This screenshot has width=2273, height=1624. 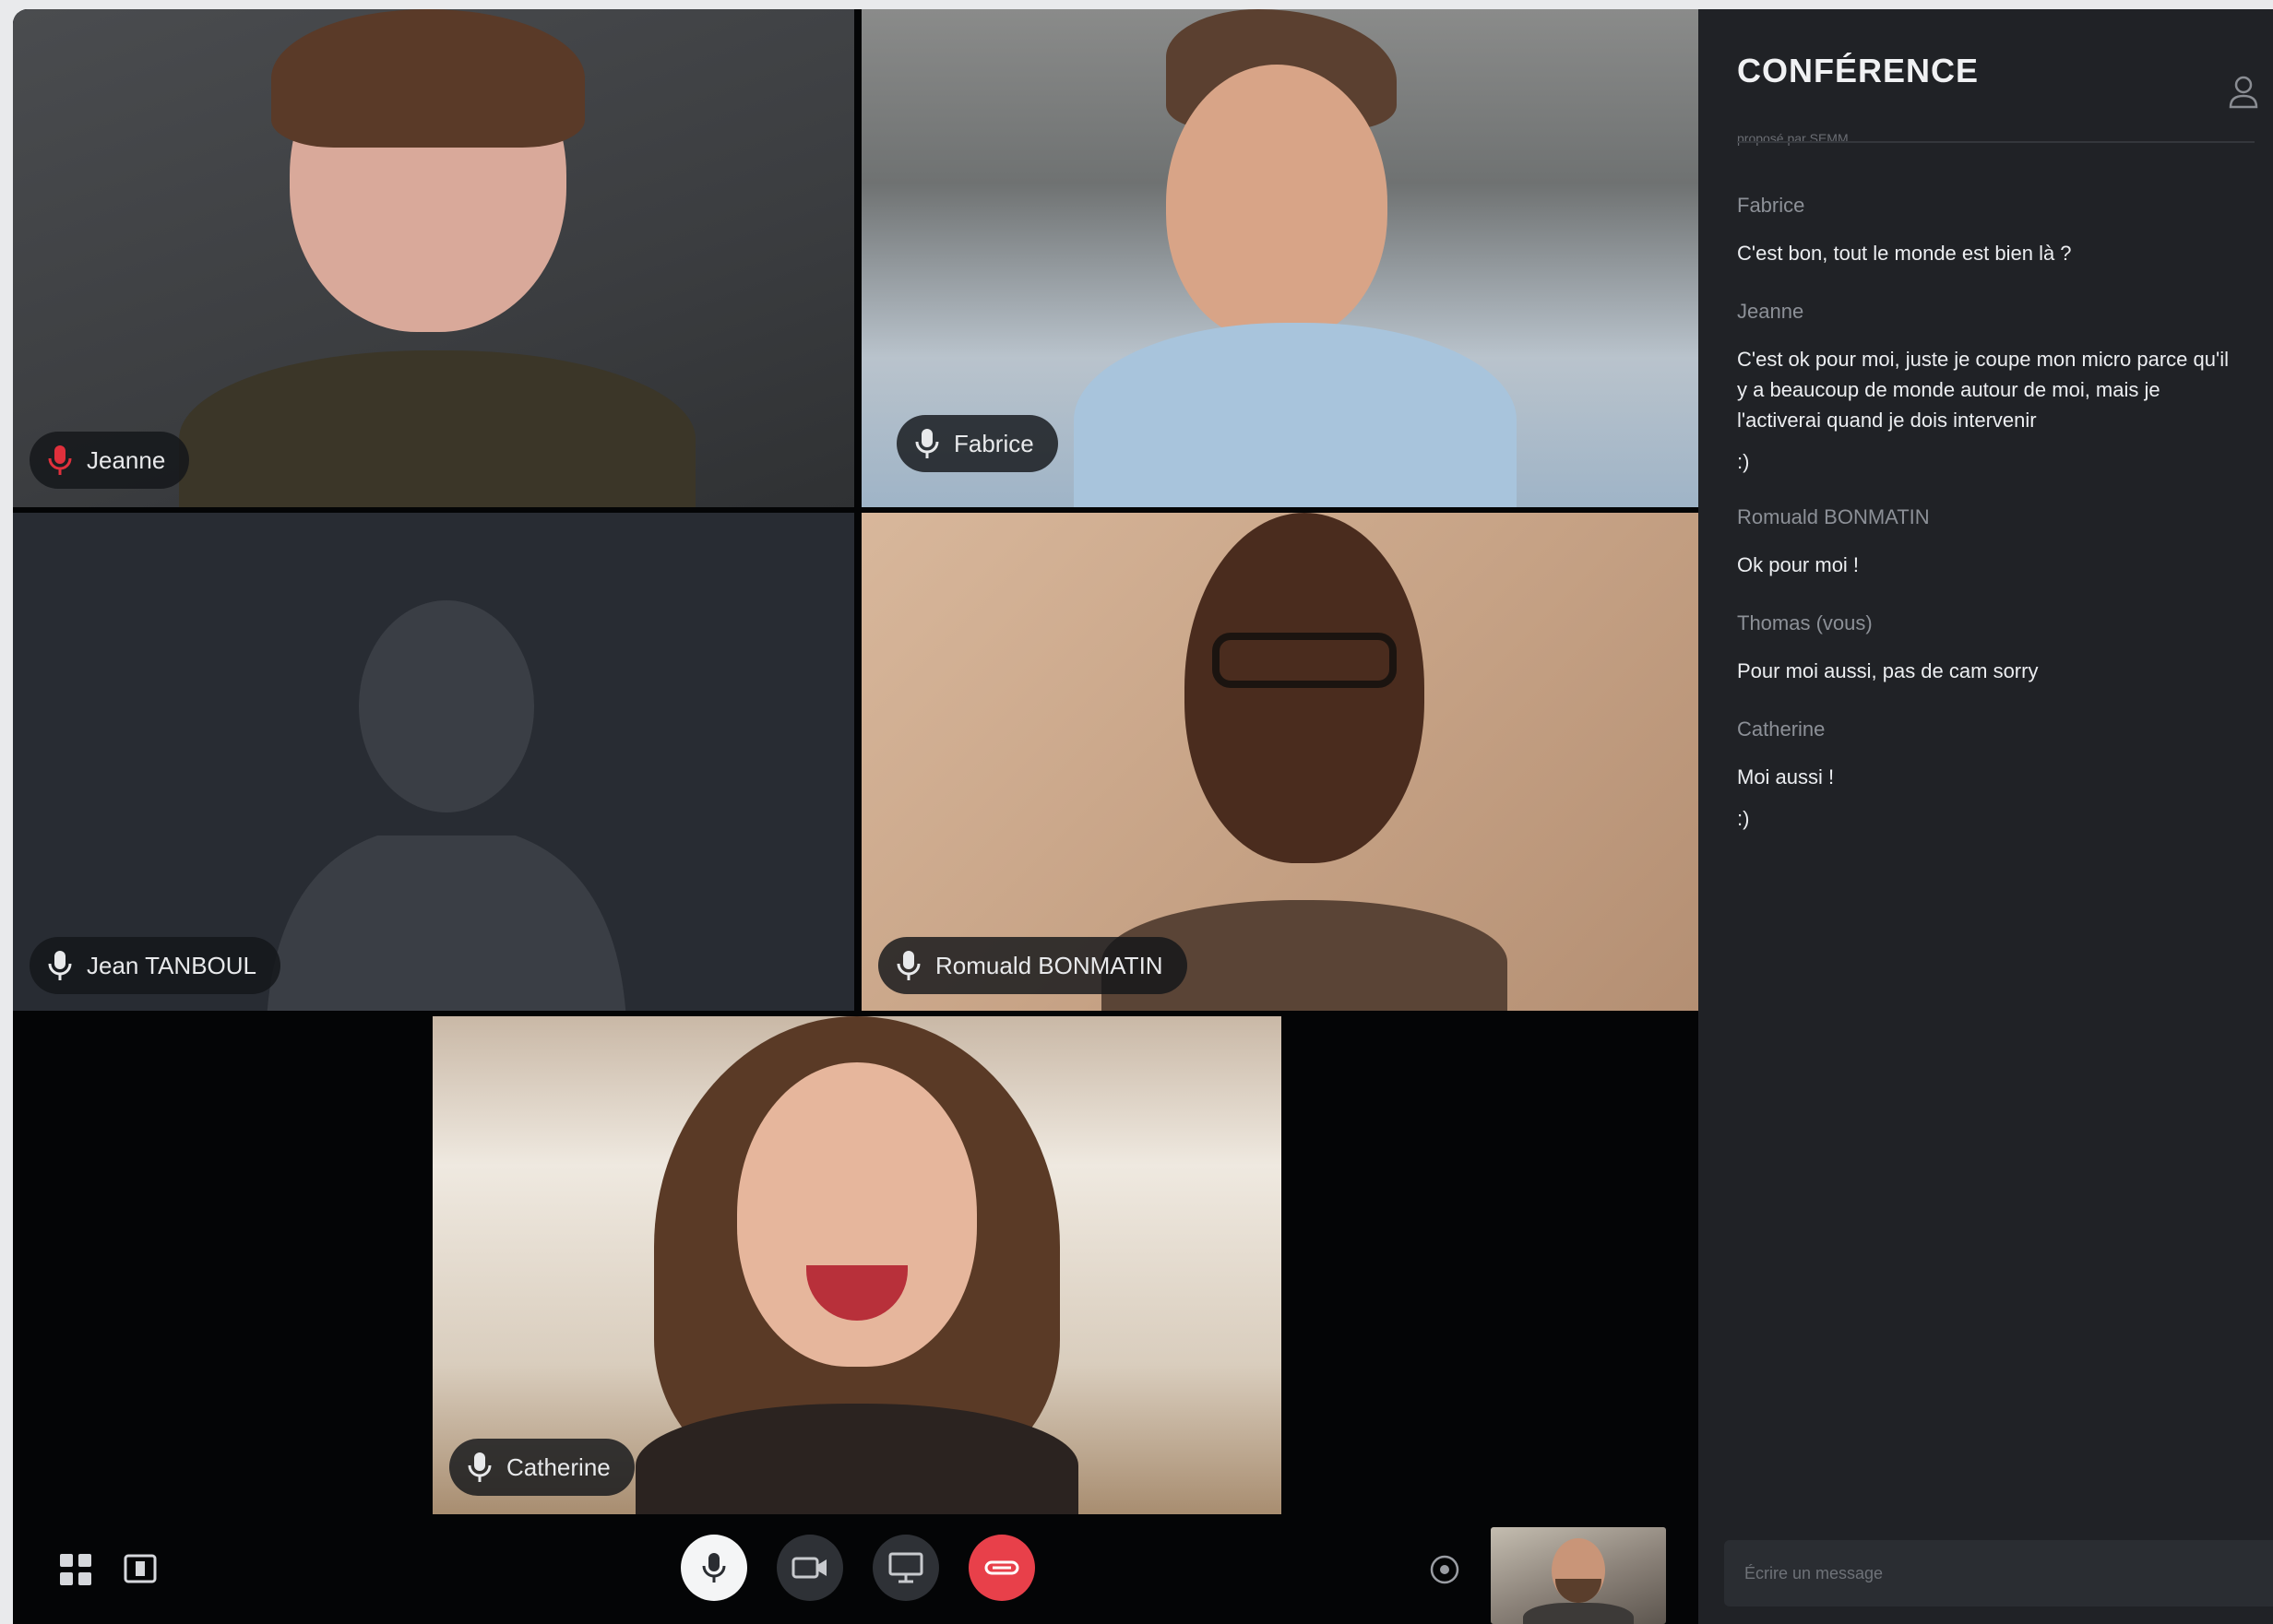 I want to click on hang-up-button, so click(x=1002, y=1568).